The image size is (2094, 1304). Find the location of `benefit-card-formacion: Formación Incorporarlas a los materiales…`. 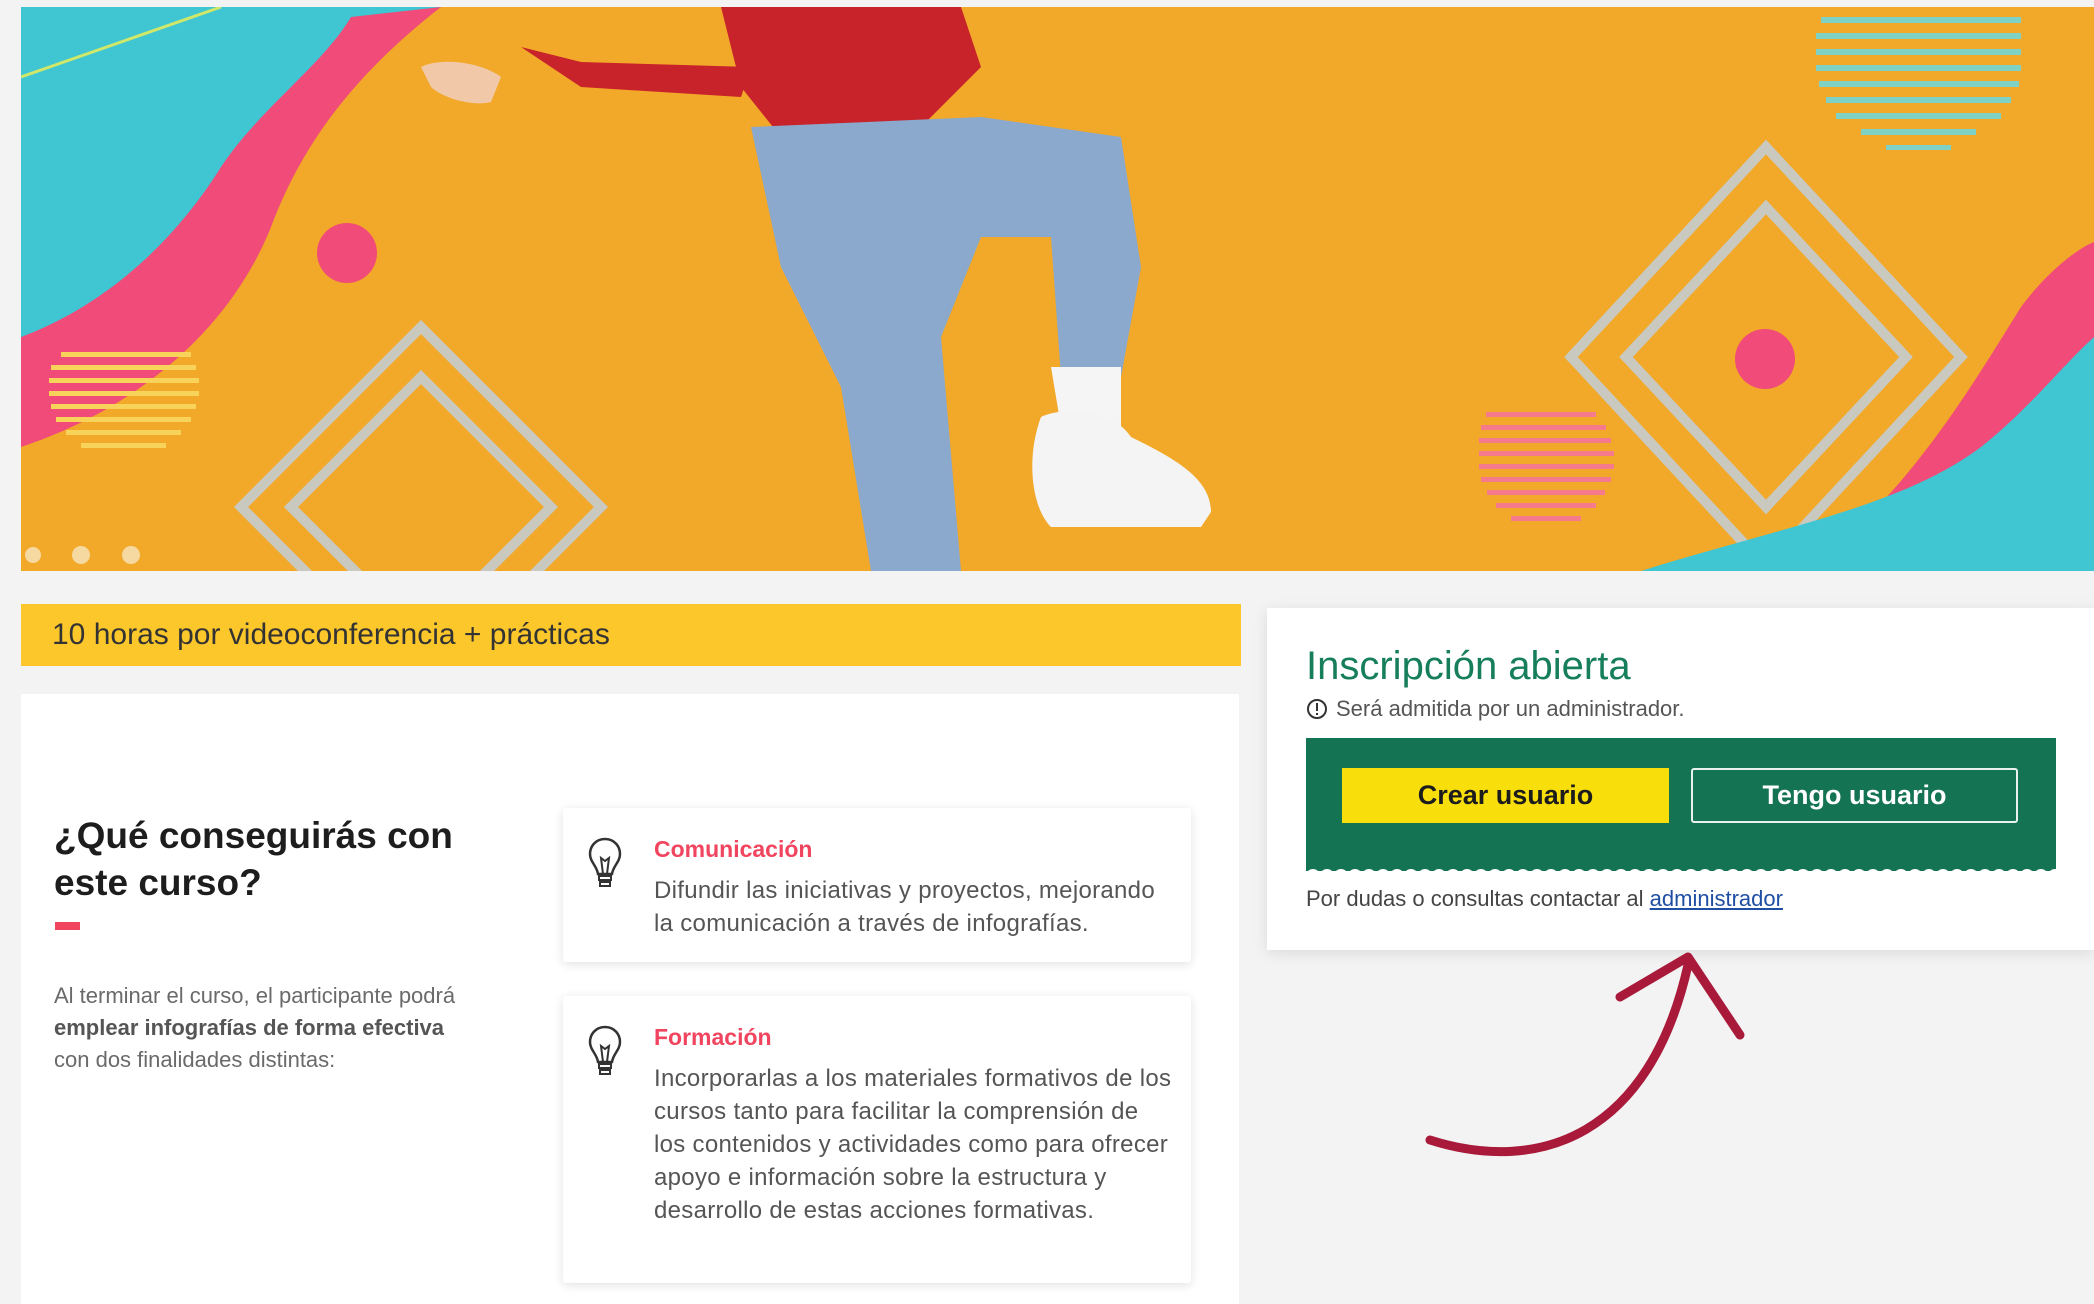

benefit-card-formacion: Formación Incorporarlas a los materiales… is located at coordinates (877, 1139).